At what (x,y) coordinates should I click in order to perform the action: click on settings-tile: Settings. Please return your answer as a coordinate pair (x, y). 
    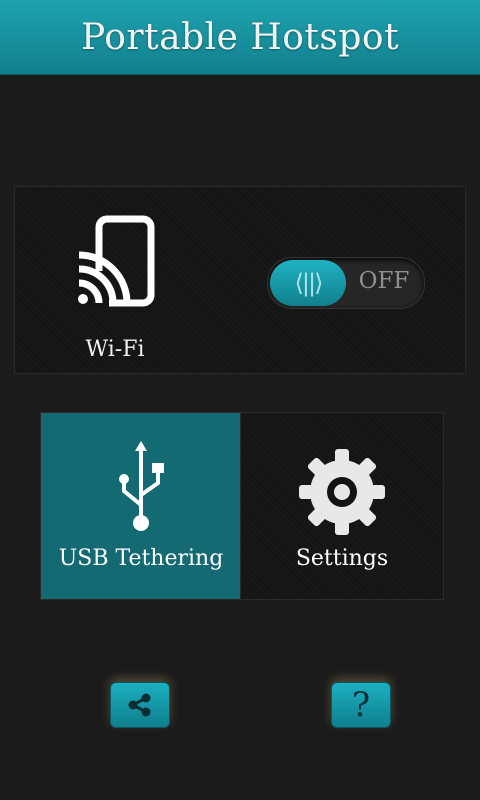
    Looking at the image, I should click on (342, 506).